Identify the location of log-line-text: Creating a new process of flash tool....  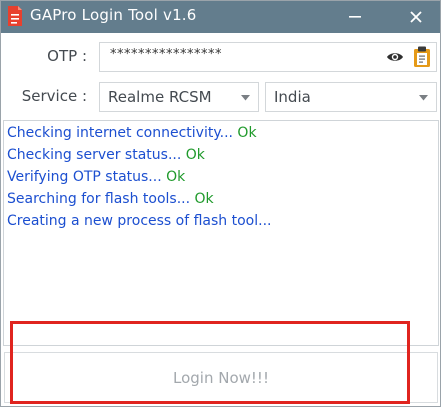
(139, 221).